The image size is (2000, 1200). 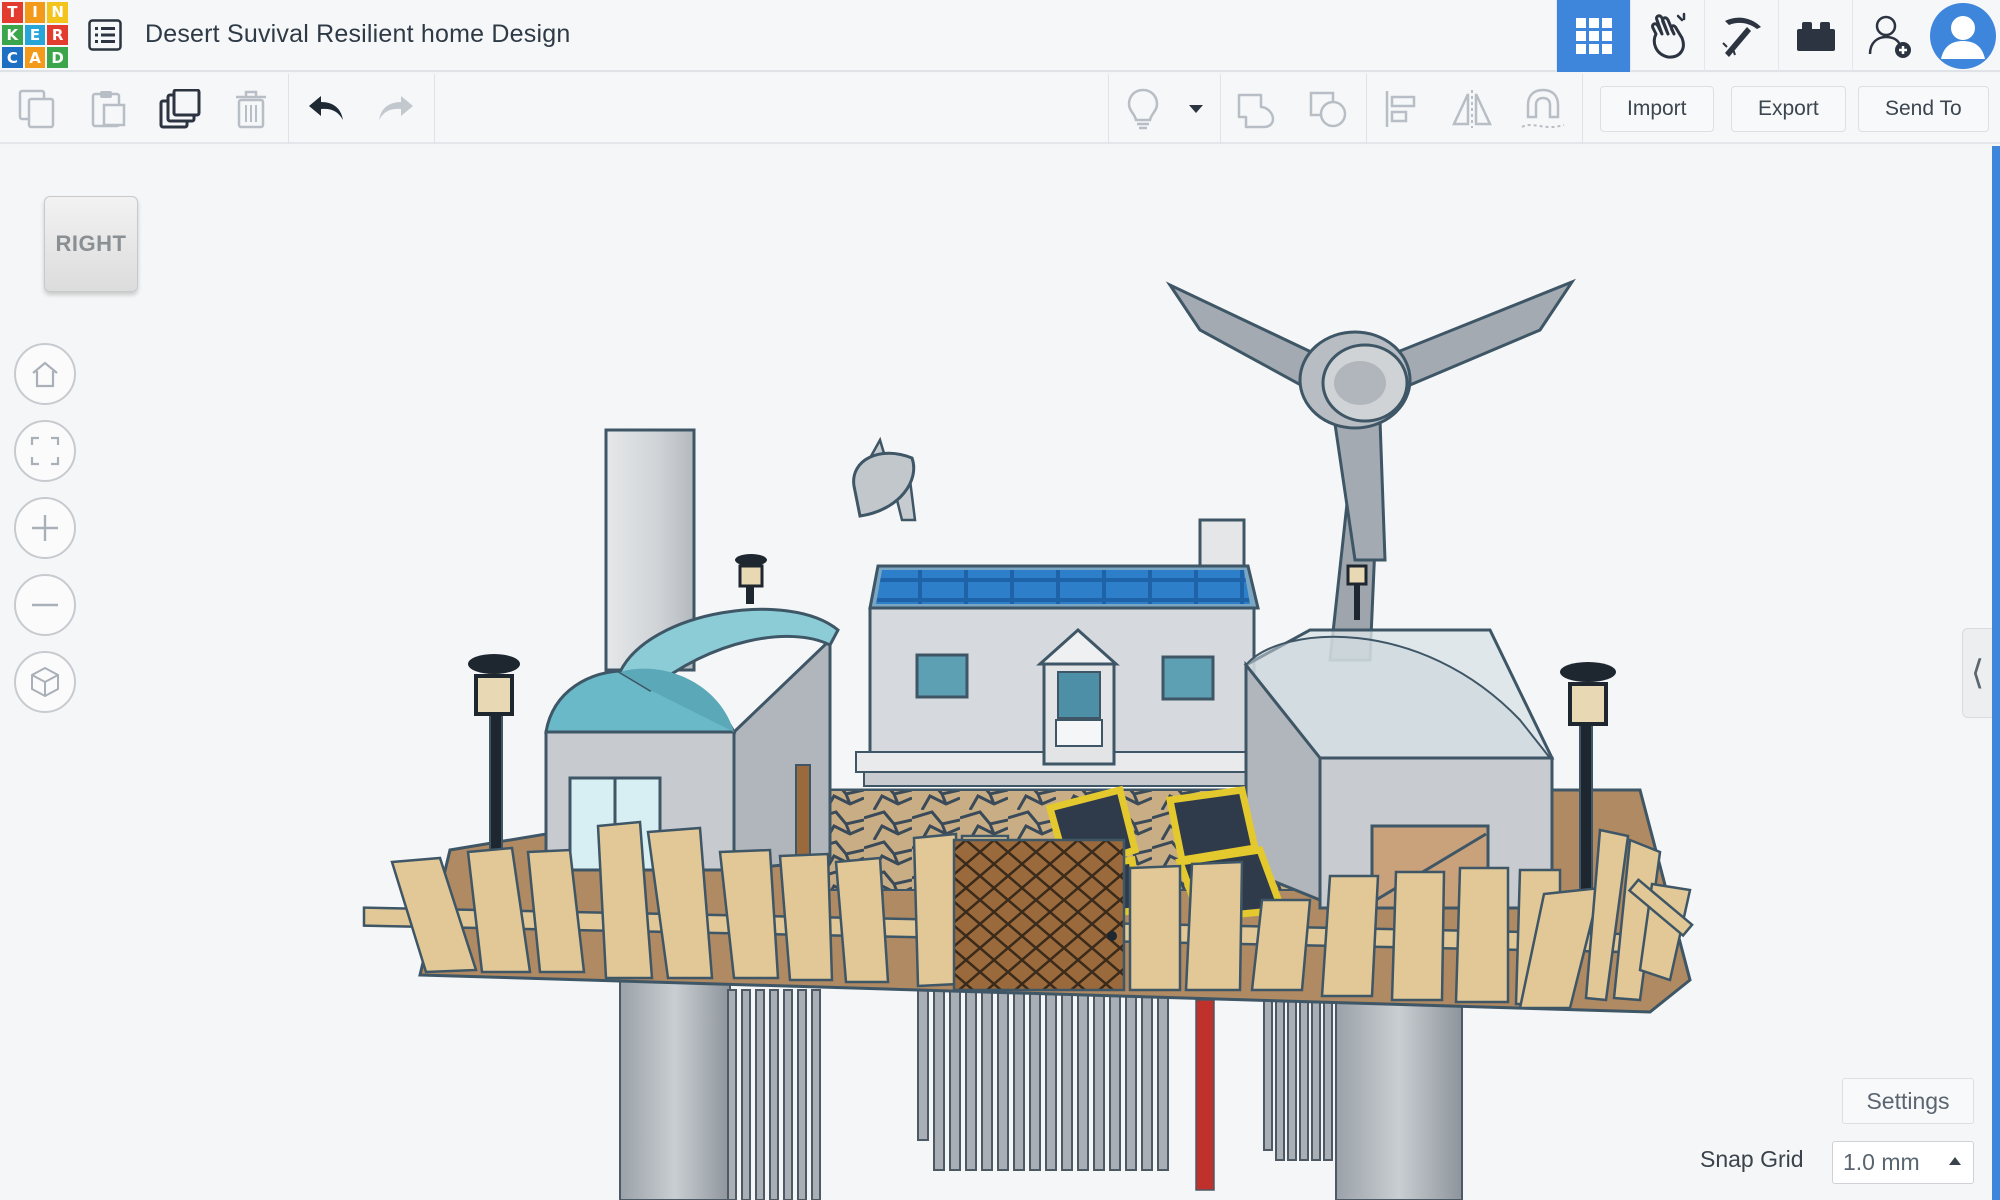 I want to click on center-house, so click(x=1057, y=611).